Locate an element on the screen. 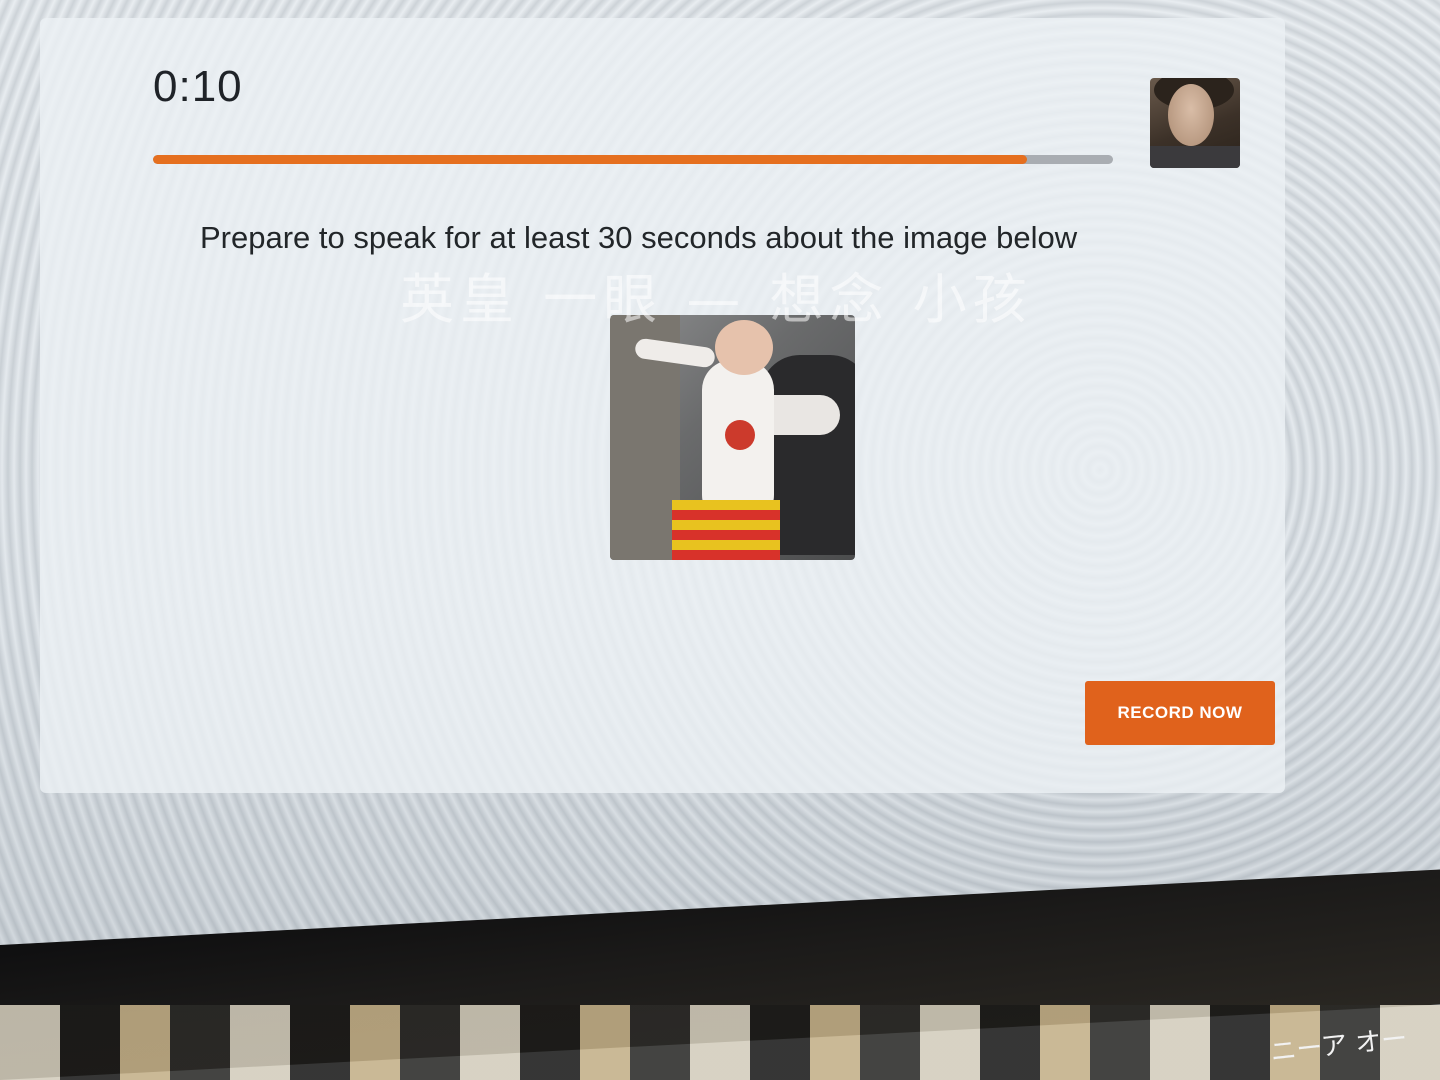  webcam-face is located at coordinates (1191, 115).